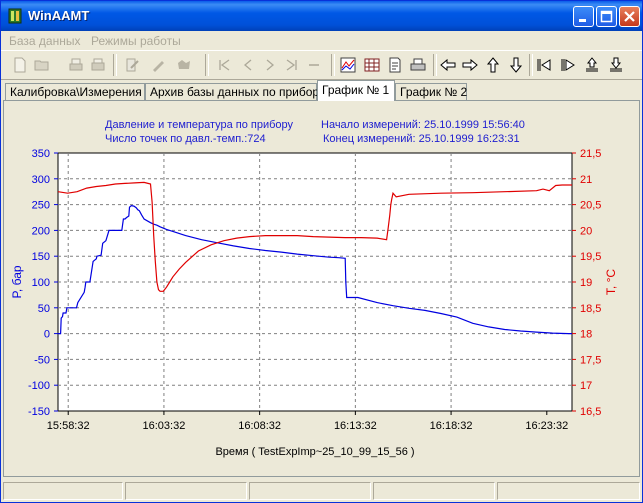  Describe the element at coordinates (44, 309) in the screenshot. I see `y-tick-label-left: 50` at that location.